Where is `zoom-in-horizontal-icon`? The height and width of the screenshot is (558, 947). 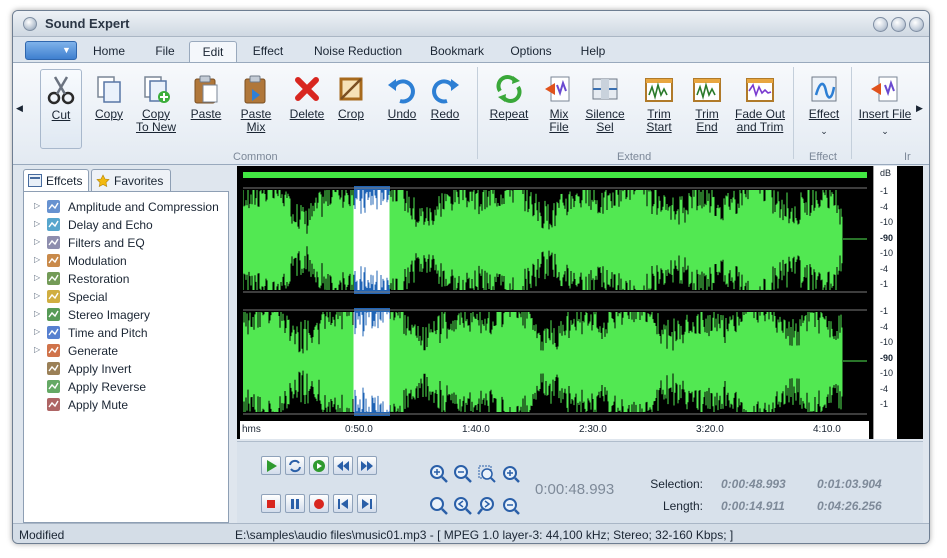
zoom-in-horizontal-icon is located at coordinates (439, 474).